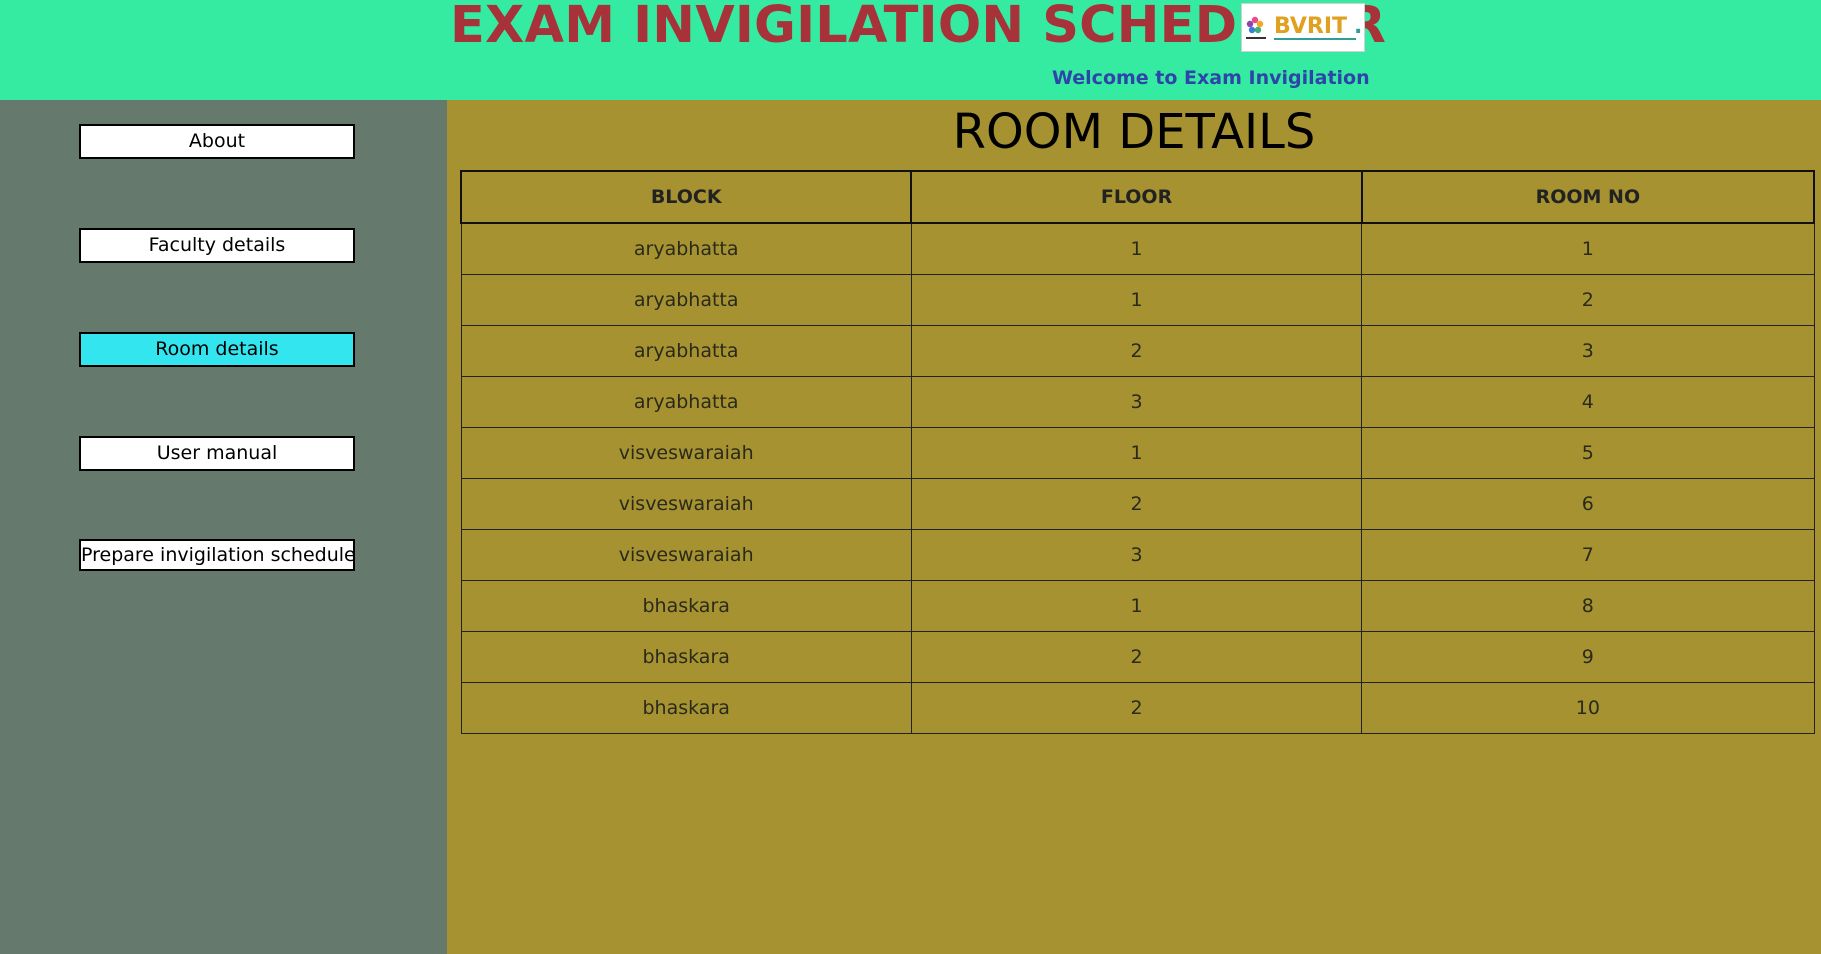  Describe the element at coordinates (1588, 300) in the screenshot. I see `cell-room-no: 2` at that location.